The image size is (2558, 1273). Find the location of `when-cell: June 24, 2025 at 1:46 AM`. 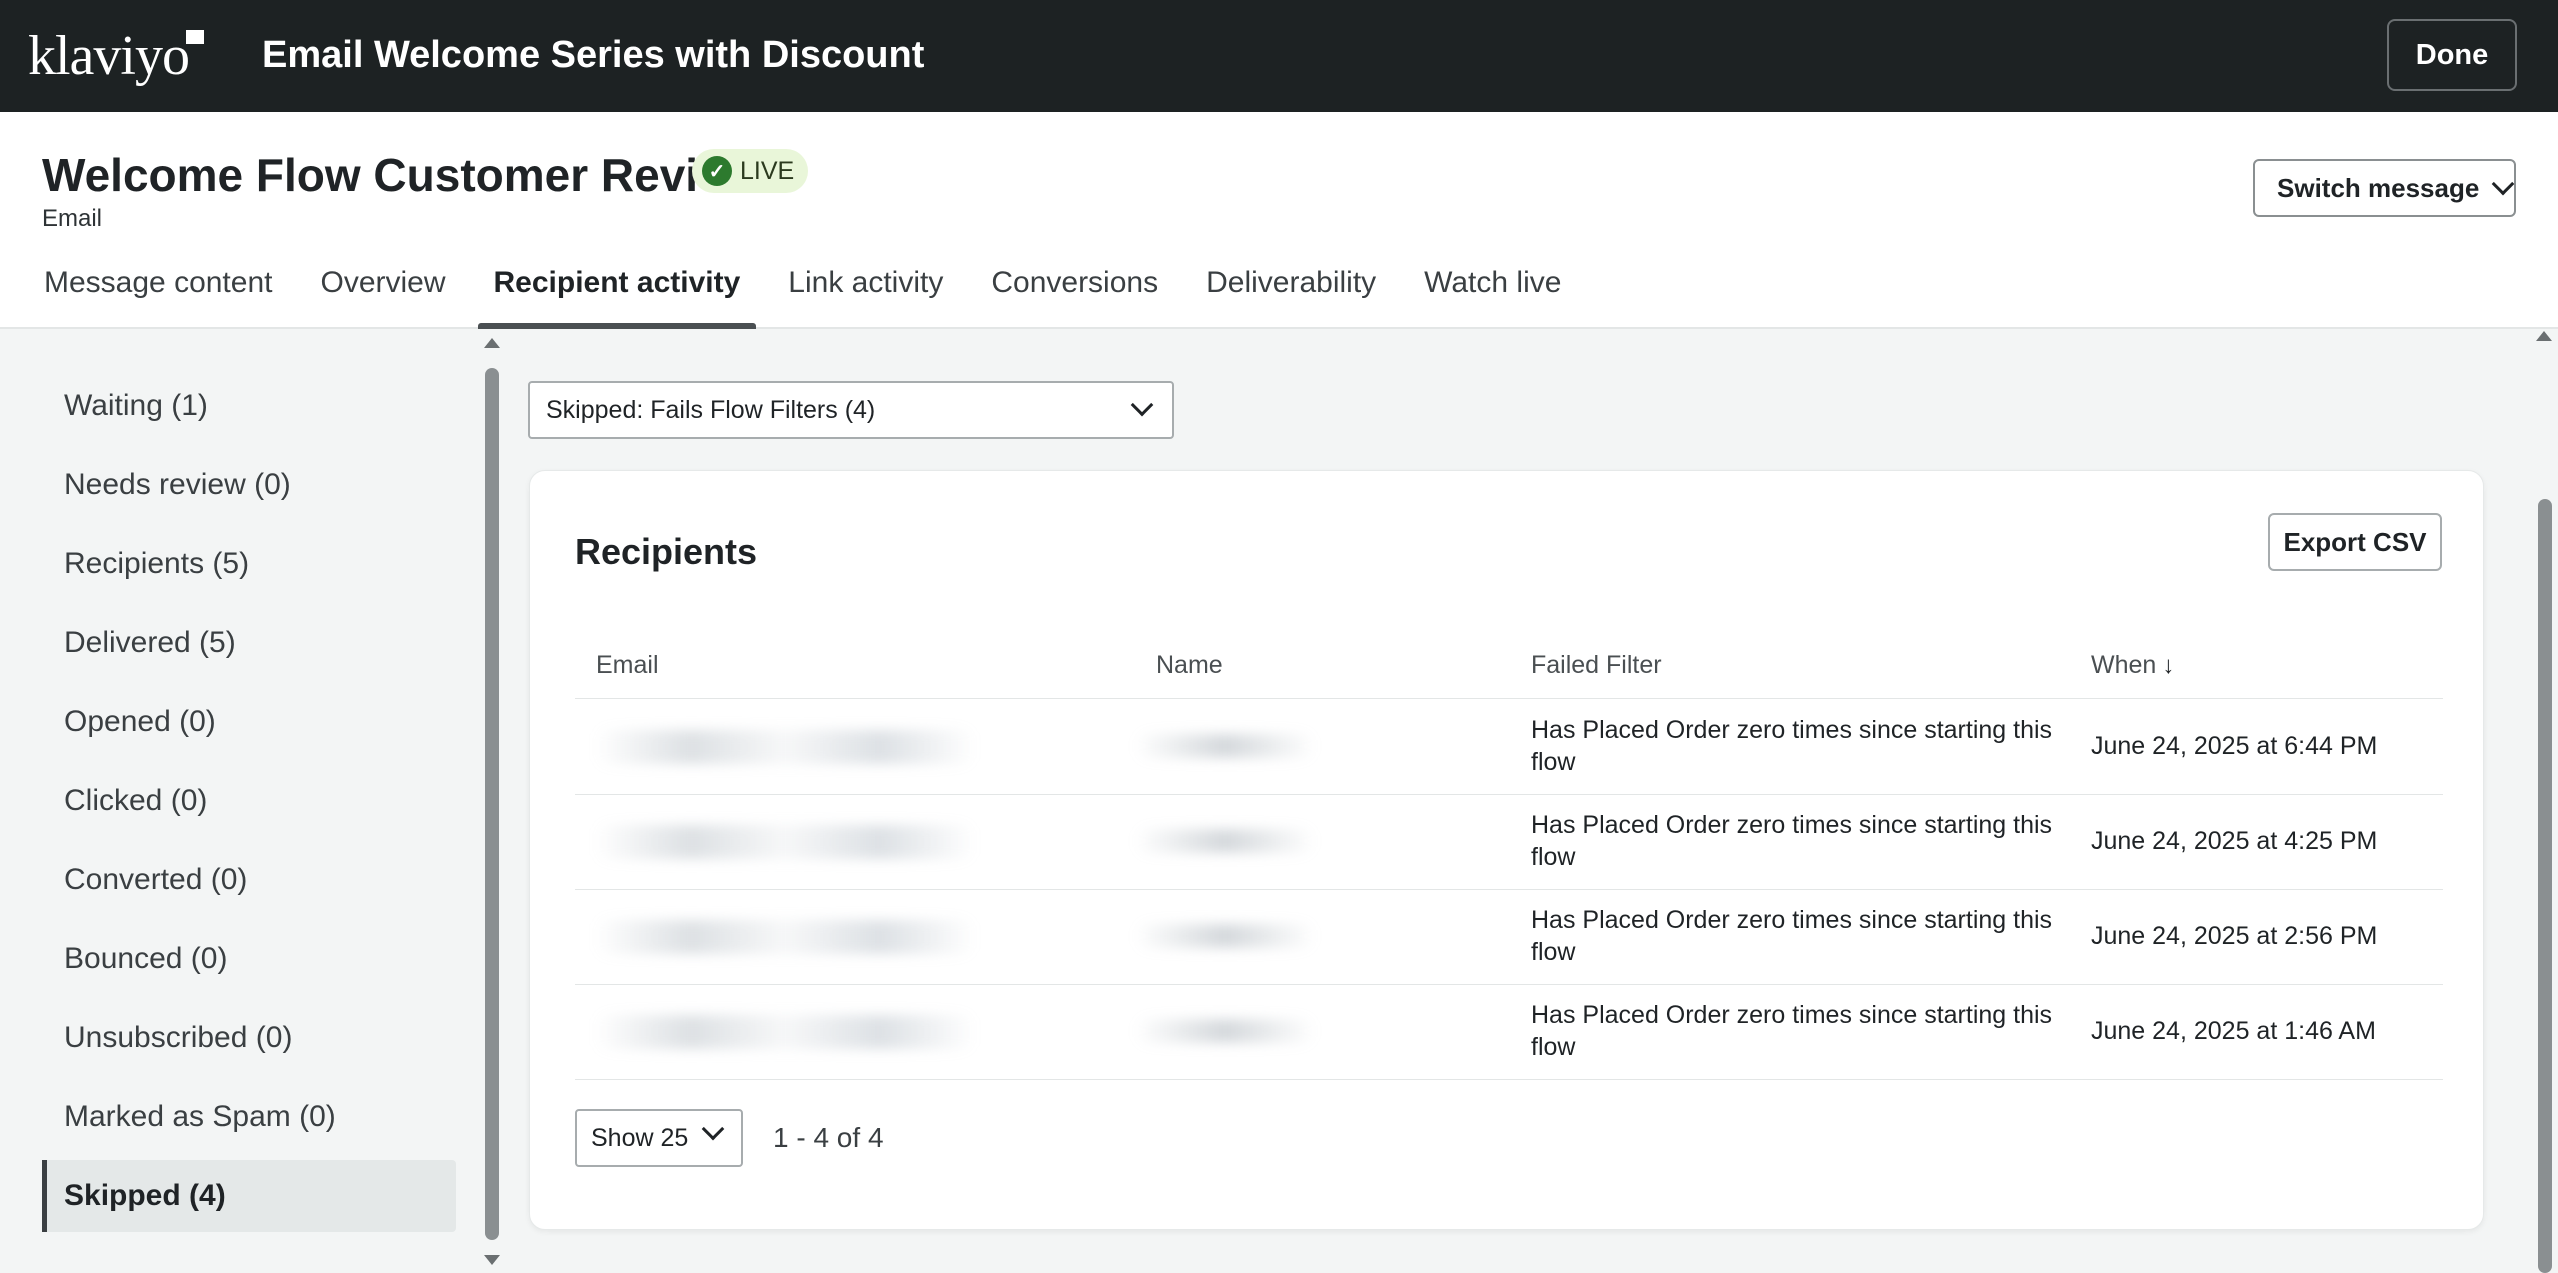

when-cell: June 24, 2025 at 1:46 AM is located at coordinates (2233, 1031).